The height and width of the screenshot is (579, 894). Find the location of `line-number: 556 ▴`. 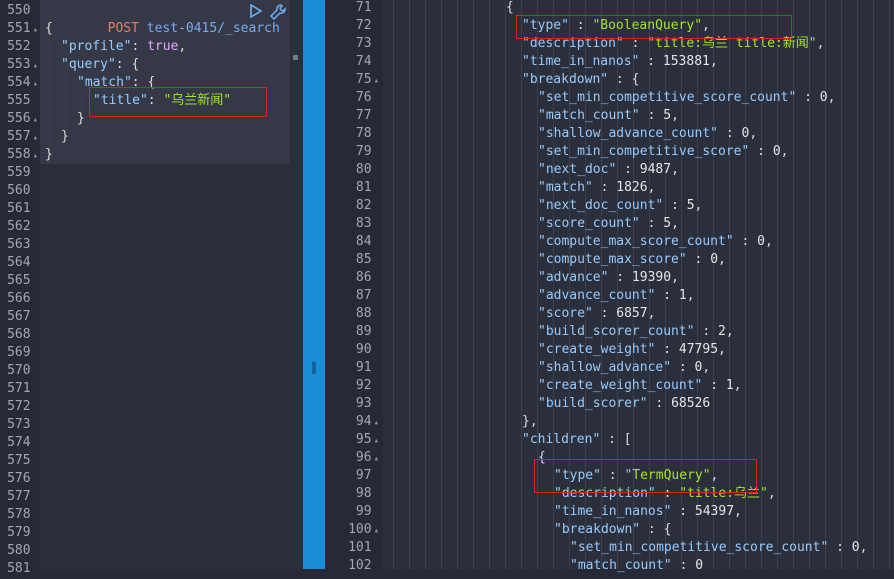

line-number: 556 ▴ is located at coordinates (22, 118).